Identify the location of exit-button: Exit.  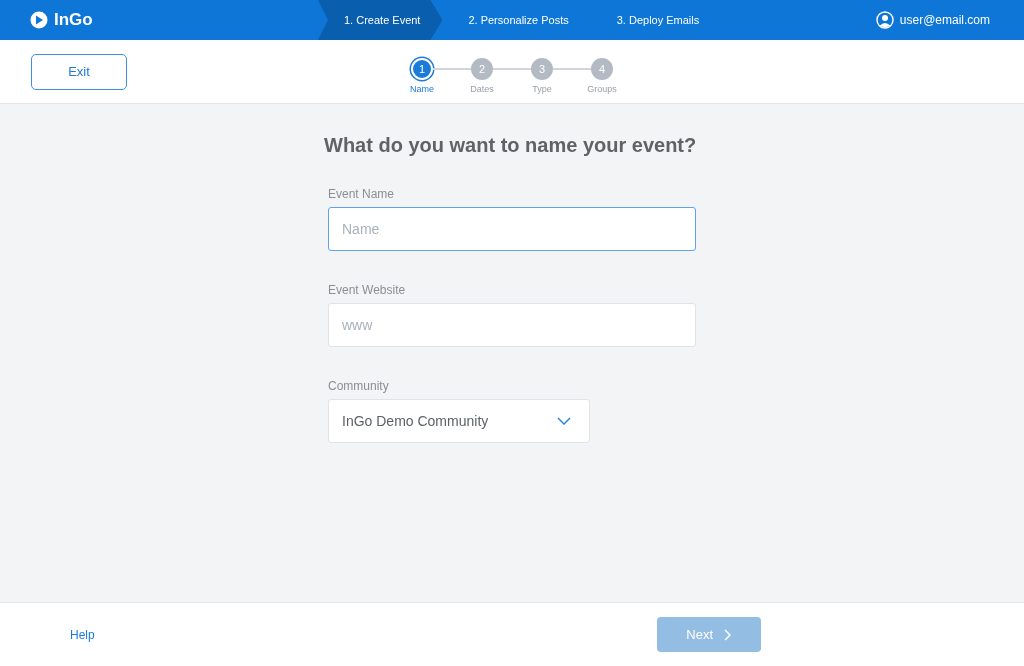
(79, 71).